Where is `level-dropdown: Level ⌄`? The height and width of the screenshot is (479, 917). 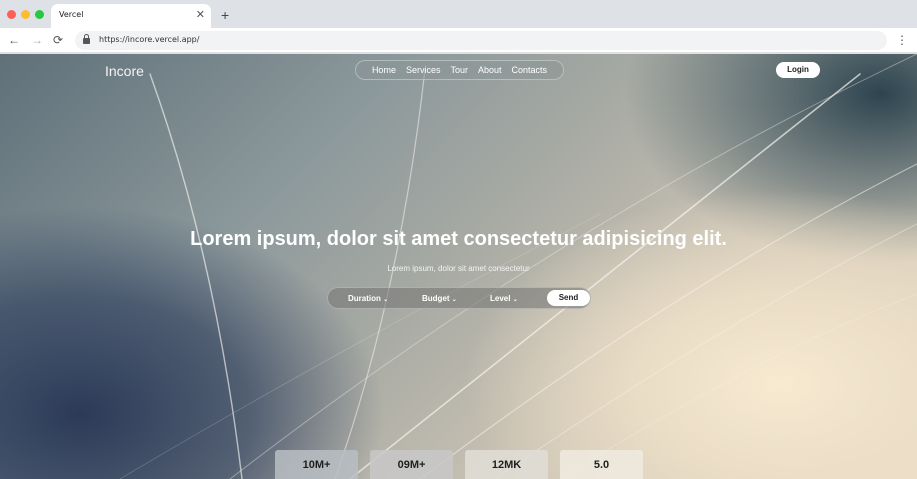
level-dropdown: Level ⌄ is located at coordinates (504, 298).